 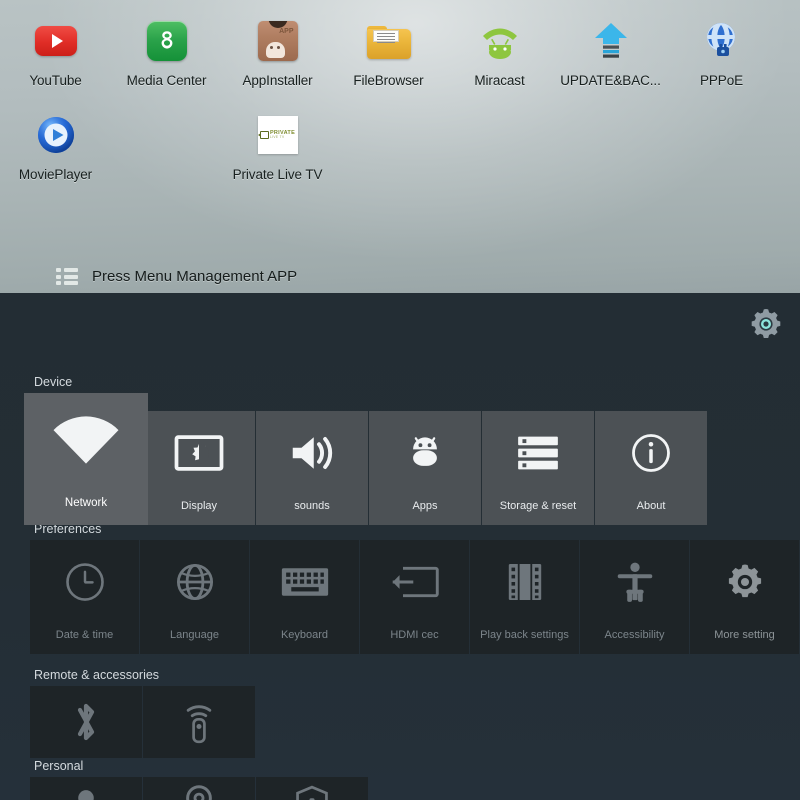 I want to click on keyboard-icon, so click(x=304, y=582).